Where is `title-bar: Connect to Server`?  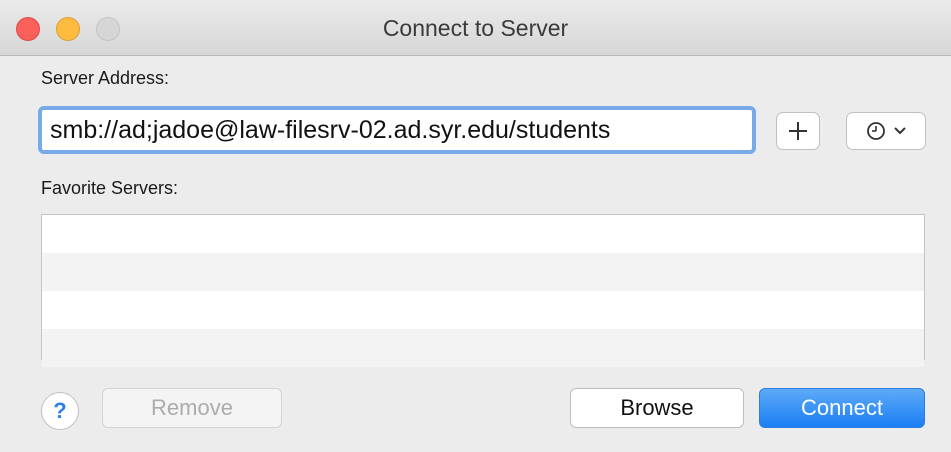
title-bar: Connect to Server is located at coordinates (475, 28).